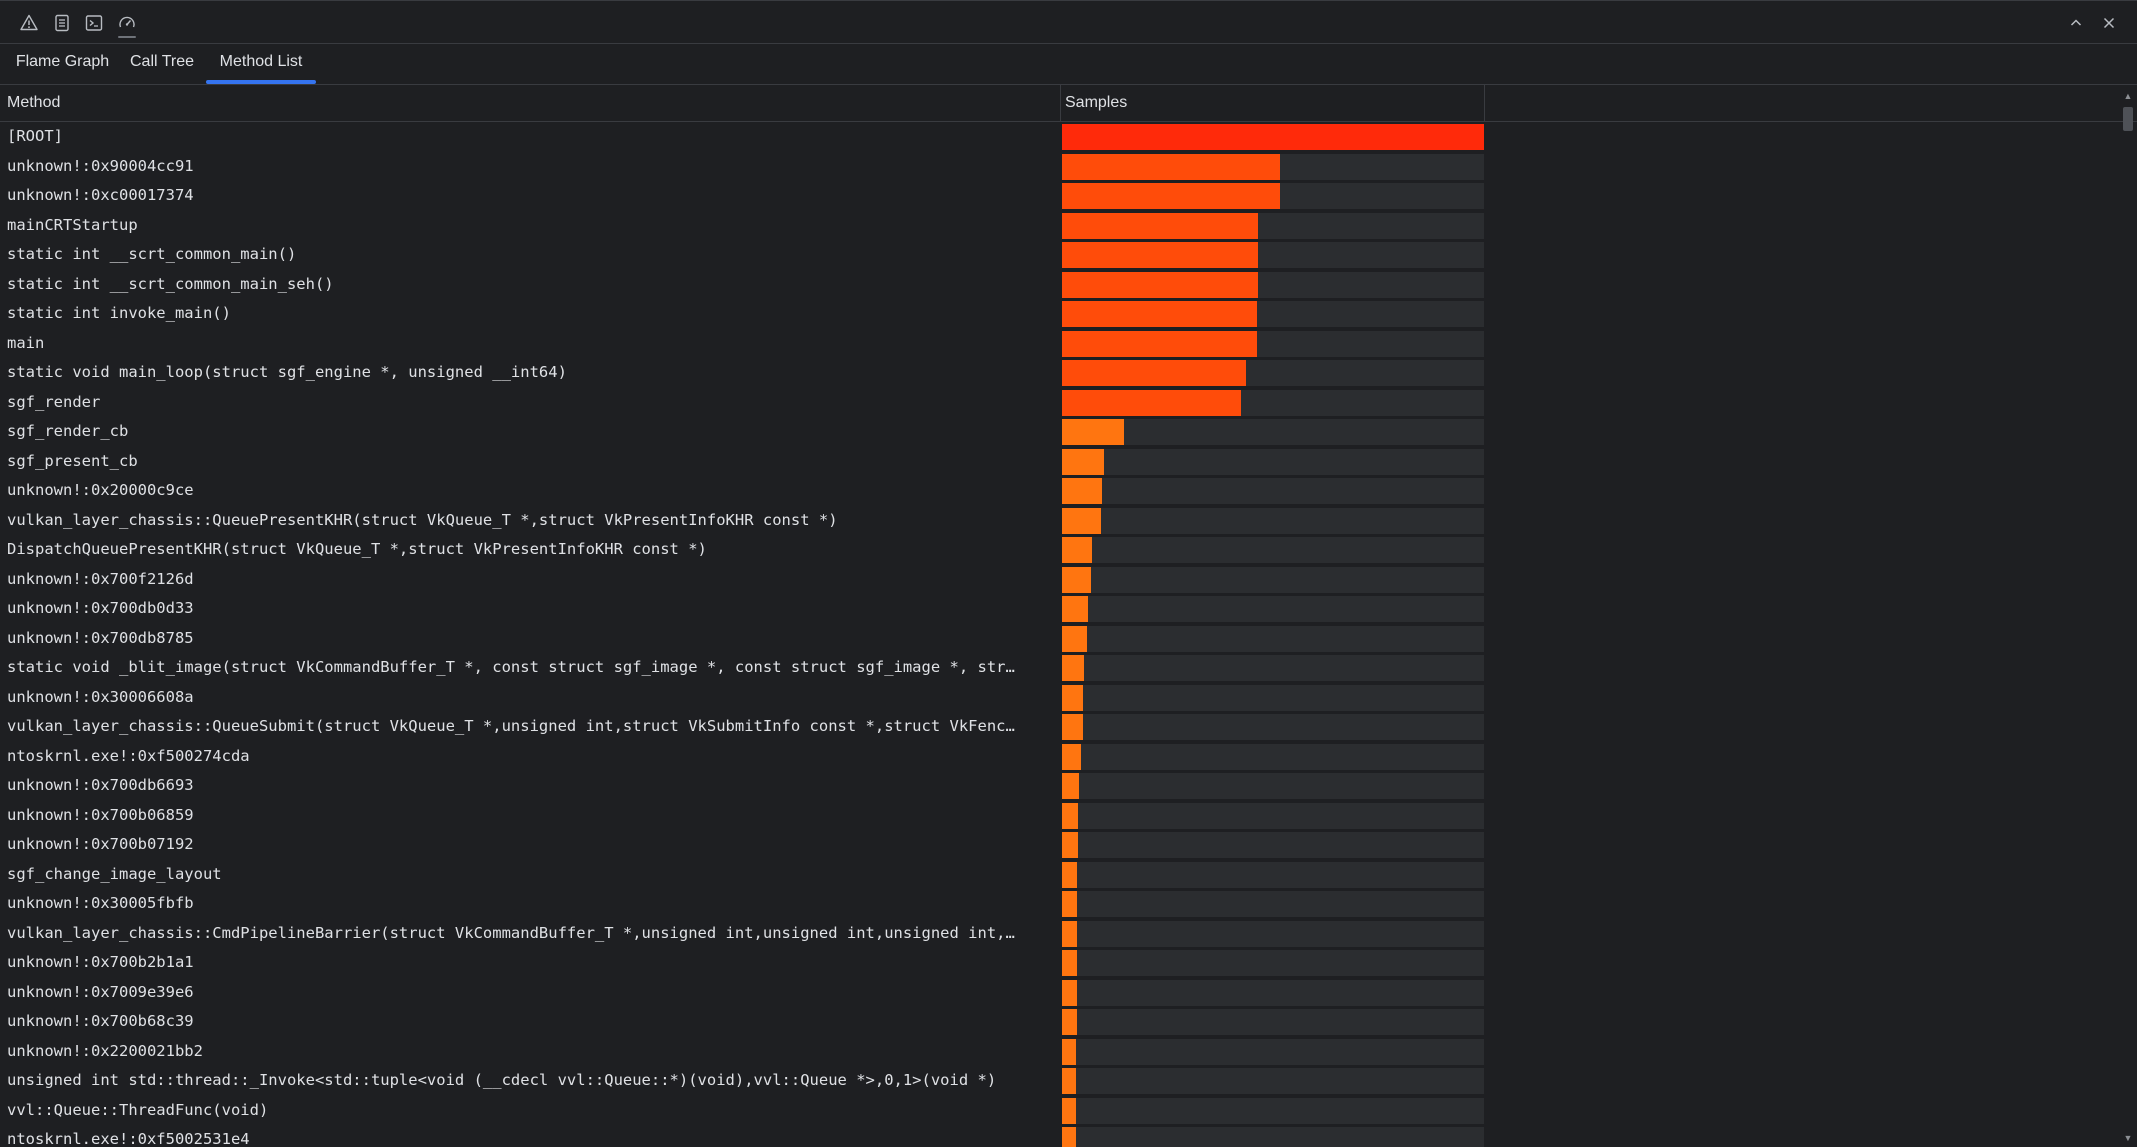 The image size is (2137, 1147). Describe the element at coordinates (1059, 1052) in the screenshot. I see `table-row: unknown!:0x2200021bb2` at that location.